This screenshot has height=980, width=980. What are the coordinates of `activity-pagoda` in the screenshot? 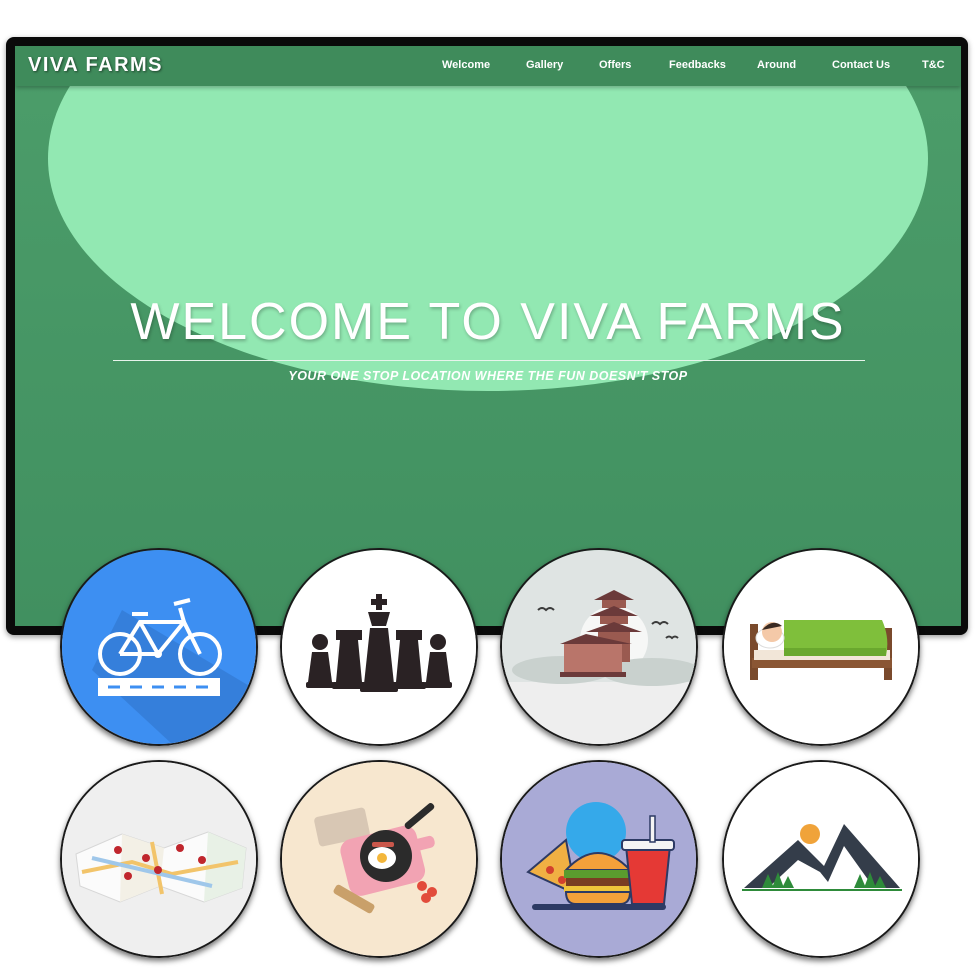 It's located at (599, 647).